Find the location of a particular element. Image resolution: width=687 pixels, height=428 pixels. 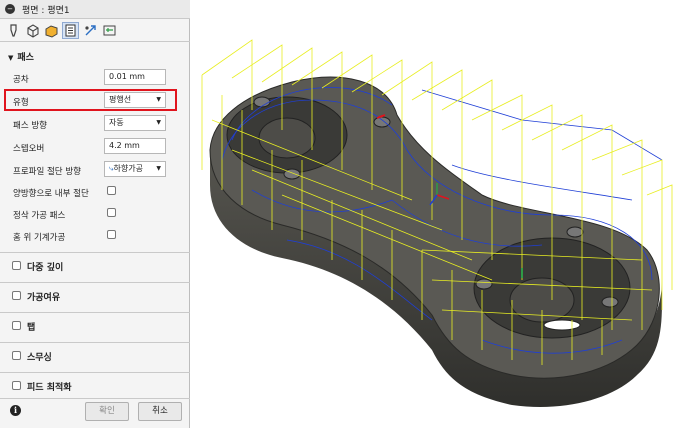

passes-section-header: ▼ 패스 is located at coordinates (95, 56).